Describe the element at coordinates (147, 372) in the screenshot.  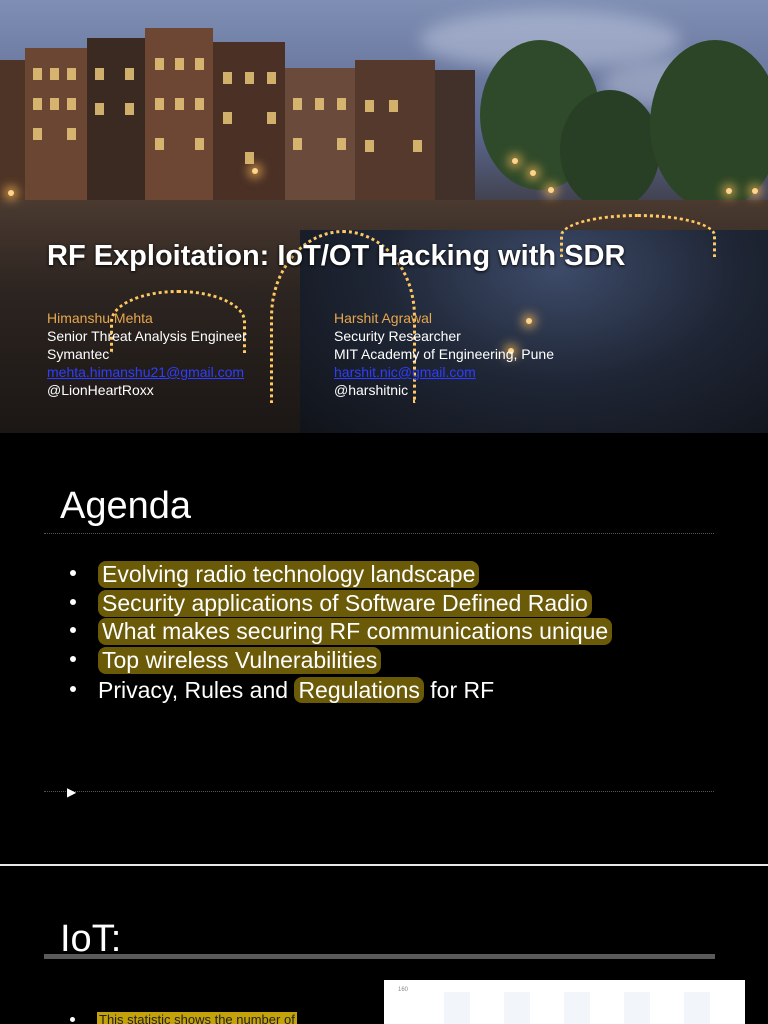
I see `author-email-link: mehta.himanshu21@gmail.com` at that location.